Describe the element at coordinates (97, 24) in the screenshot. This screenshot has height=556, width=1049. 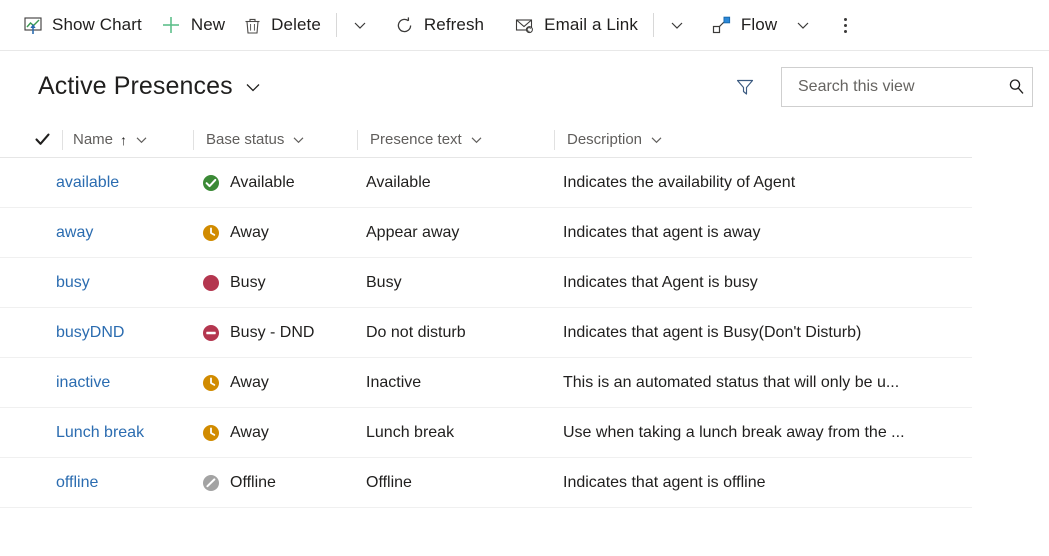
I see `show-chart-label: Show Chart` at that location.